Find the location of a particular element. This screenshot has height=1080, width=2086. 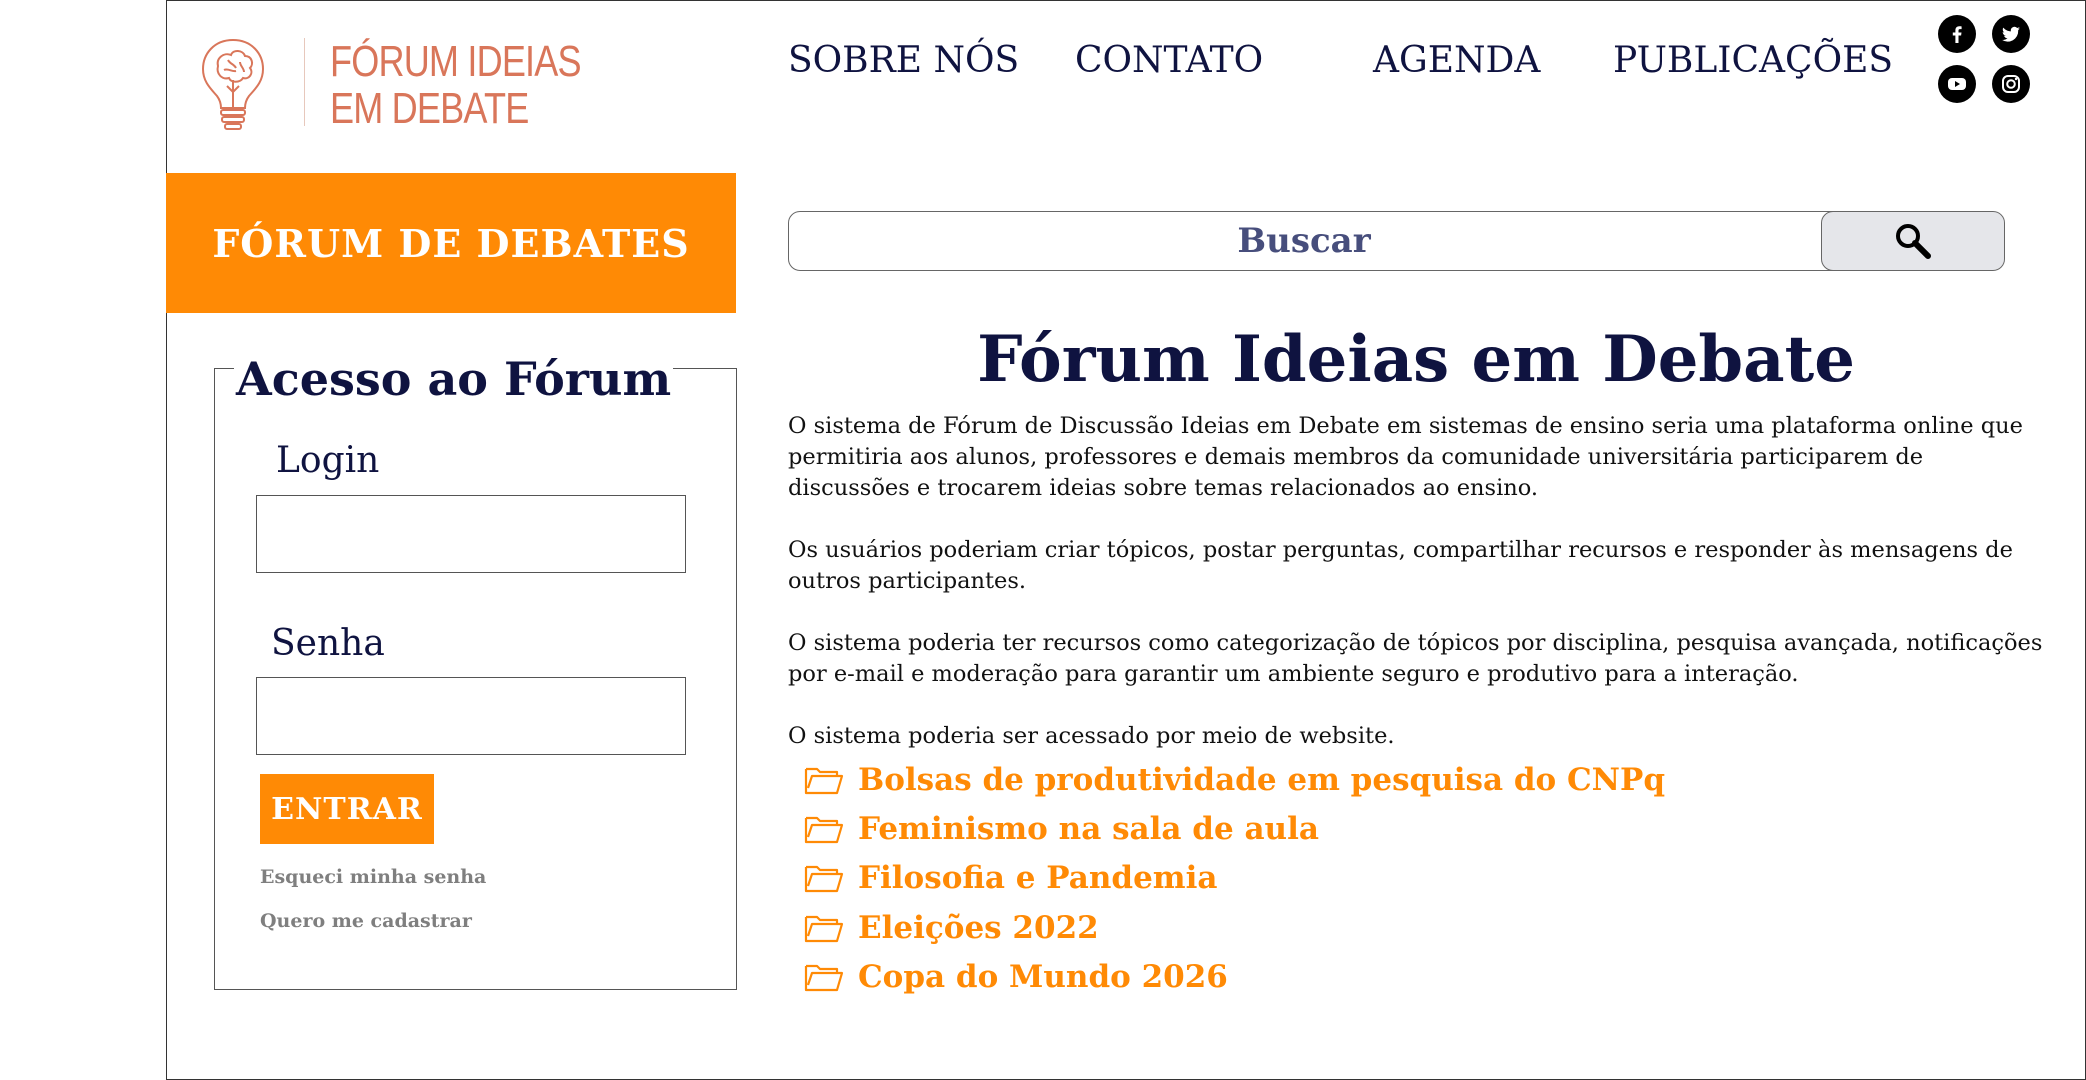

login-field is located at coordinates (471, 534).